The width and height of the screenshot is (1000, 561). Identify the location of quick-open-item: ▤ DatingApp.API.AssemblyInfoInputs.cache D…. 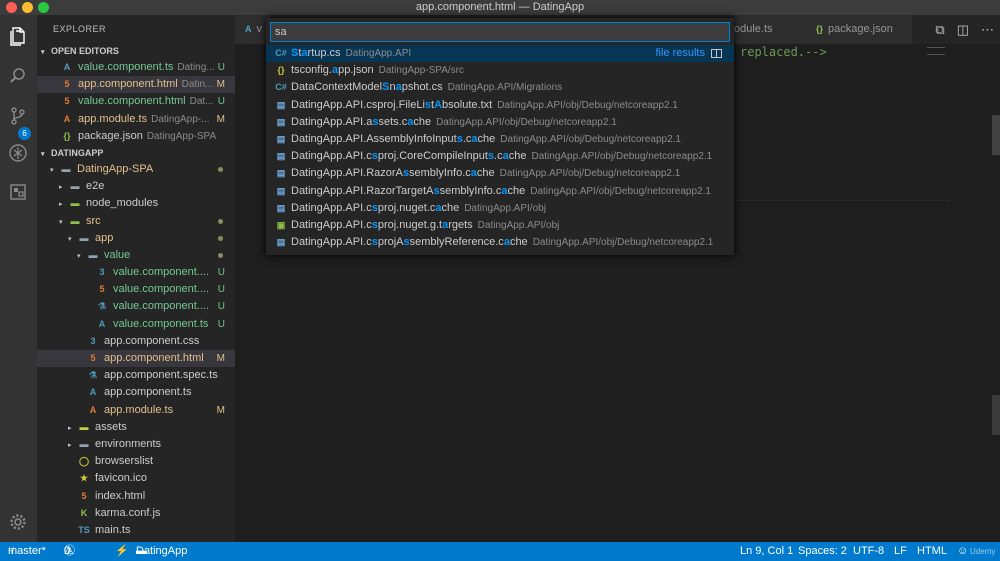
(500, 139).